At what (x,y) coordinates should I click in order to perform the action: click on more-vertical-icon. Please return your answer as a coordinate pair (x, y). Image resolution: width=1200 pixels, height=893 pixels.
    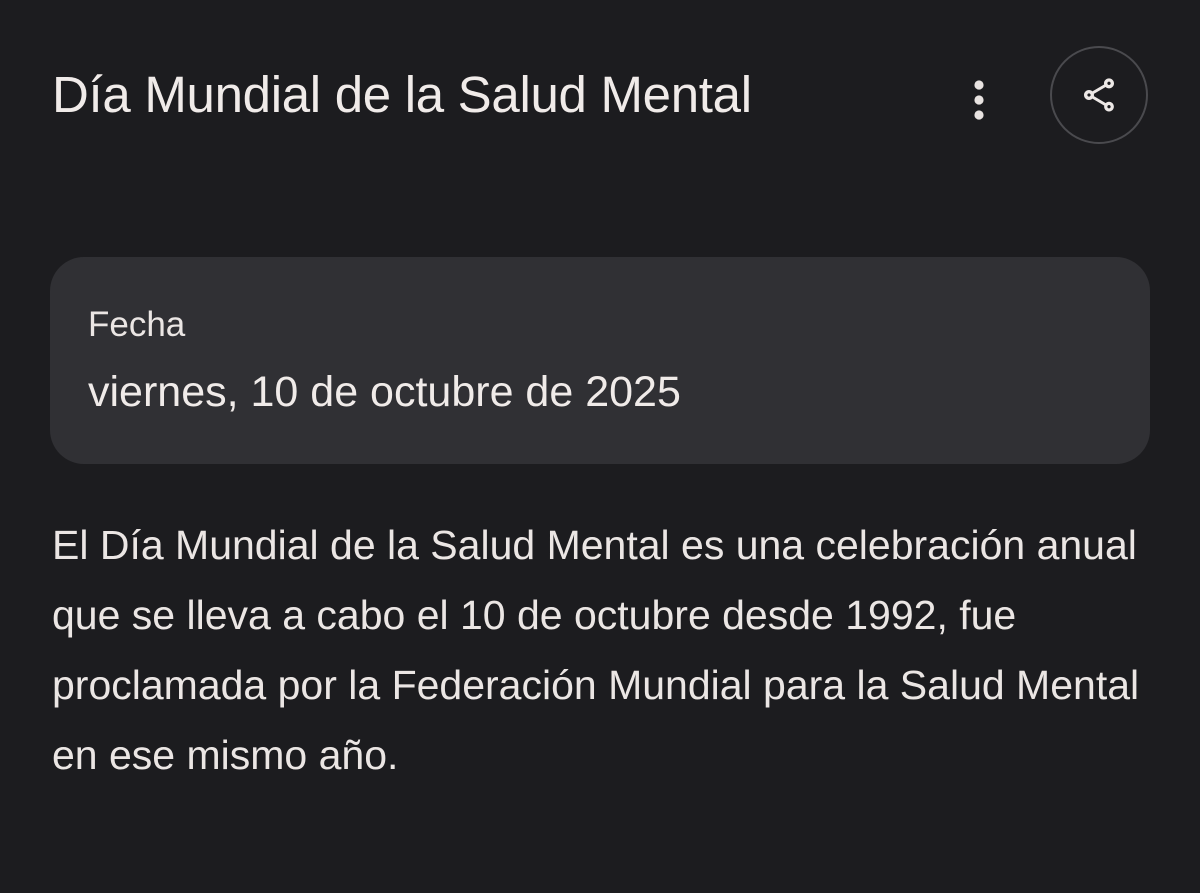
    Looking at the image, I should click on (979, 100).